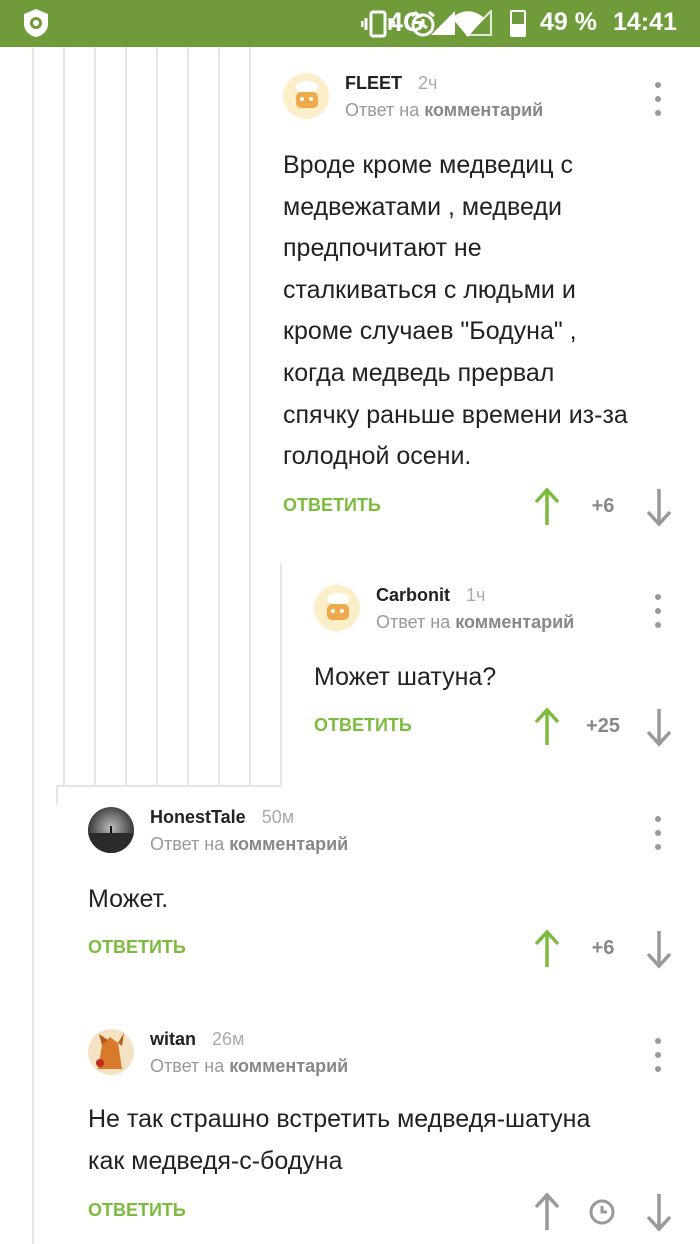  Describe the element at coordinates (373, 83) in the screenshot. I see `username-text: FLEET` at that location.